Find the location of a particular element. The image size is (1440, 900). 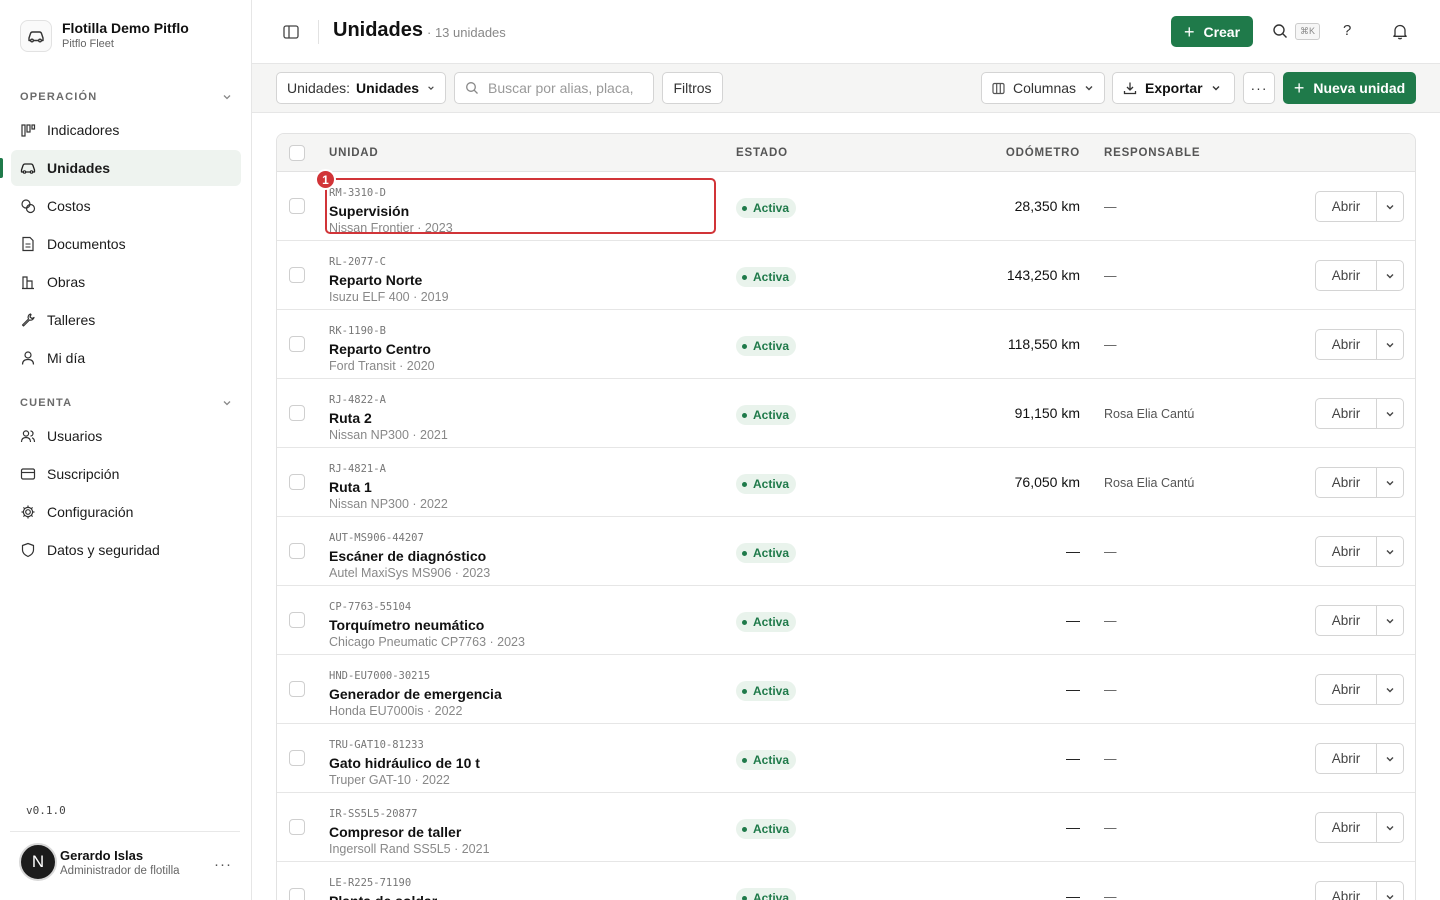

select-all-checkbox is located at coordinates (297, 153).